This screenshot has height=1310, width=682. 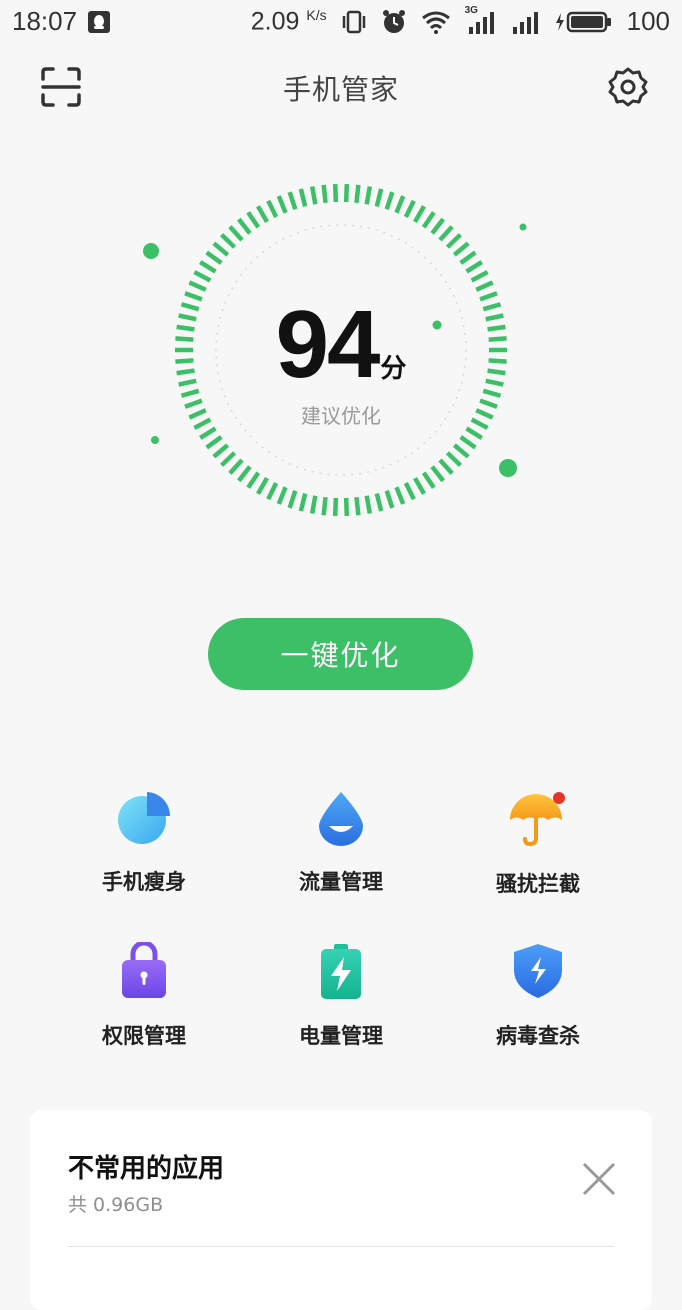 I want to click on notification-qq-icon, so click(x=99, y=22).